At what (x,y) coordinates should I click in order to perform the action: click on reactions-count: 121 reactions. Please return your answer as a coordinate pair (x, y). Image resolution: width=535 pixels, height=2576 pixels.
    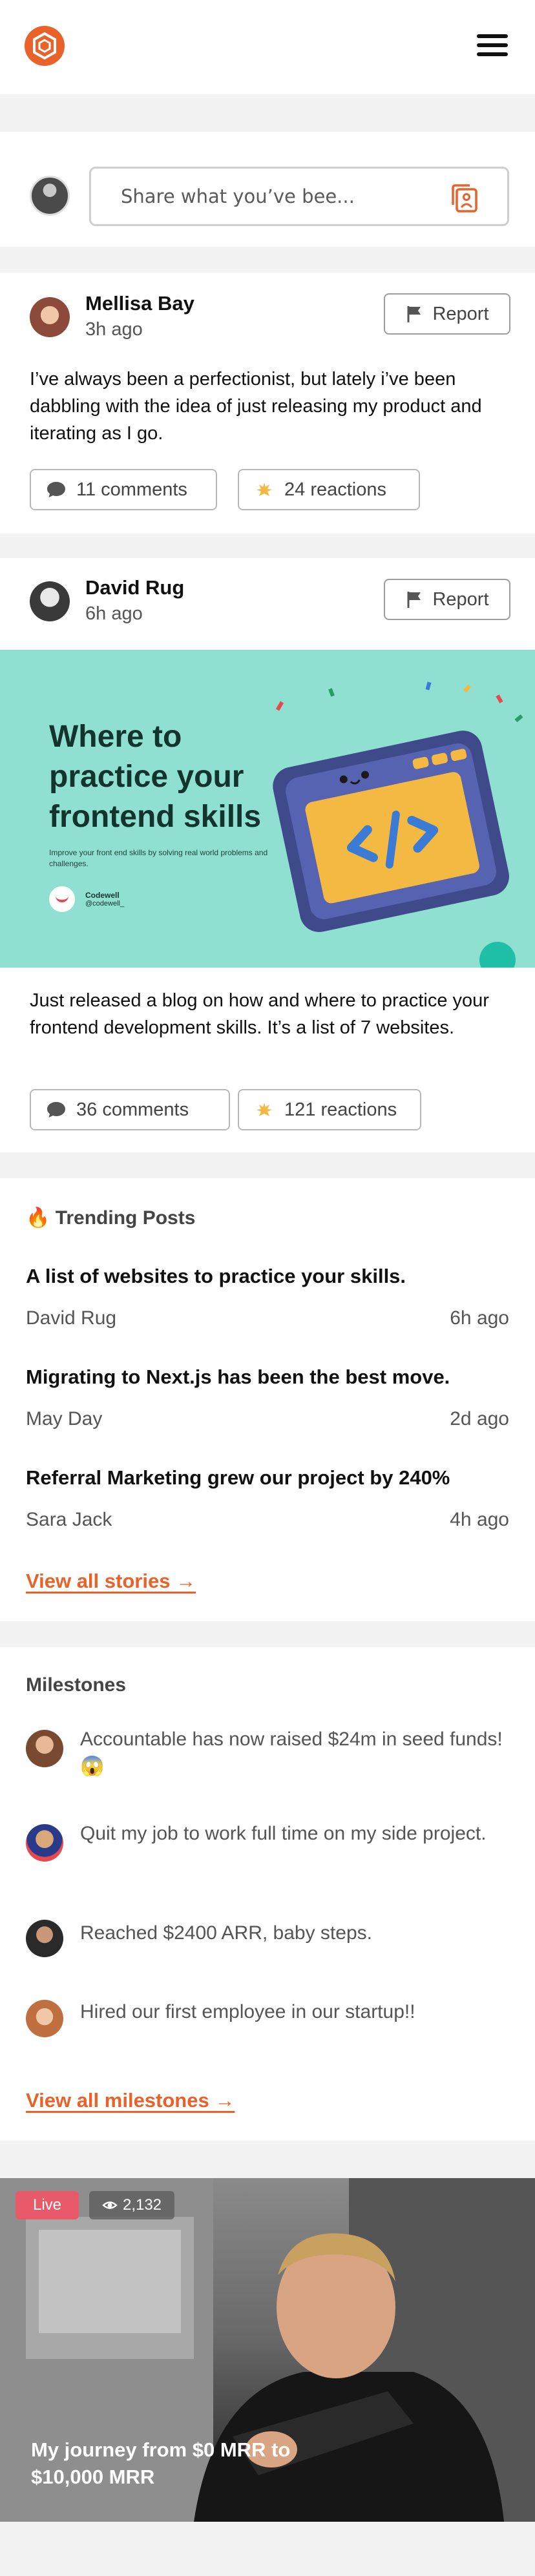
    Looking at the image, I should click on (340, 1109).